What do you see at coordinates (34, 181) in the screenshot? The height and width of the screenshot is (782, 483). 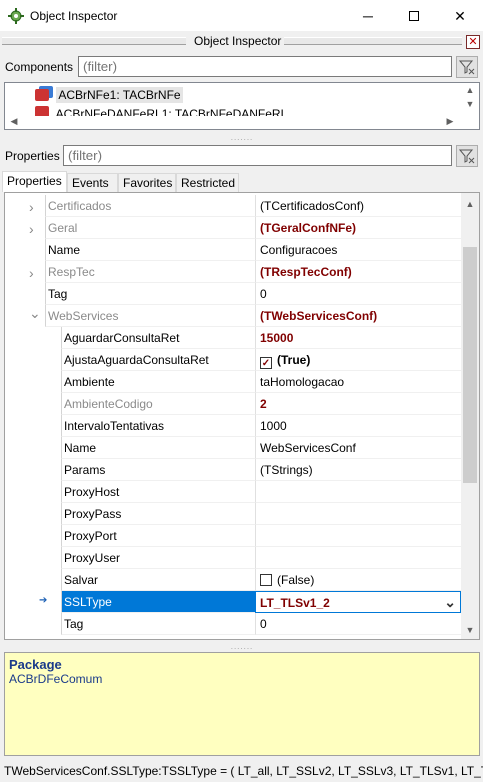 I see `tab-properties: Properties` at bounding box center [34, 181].